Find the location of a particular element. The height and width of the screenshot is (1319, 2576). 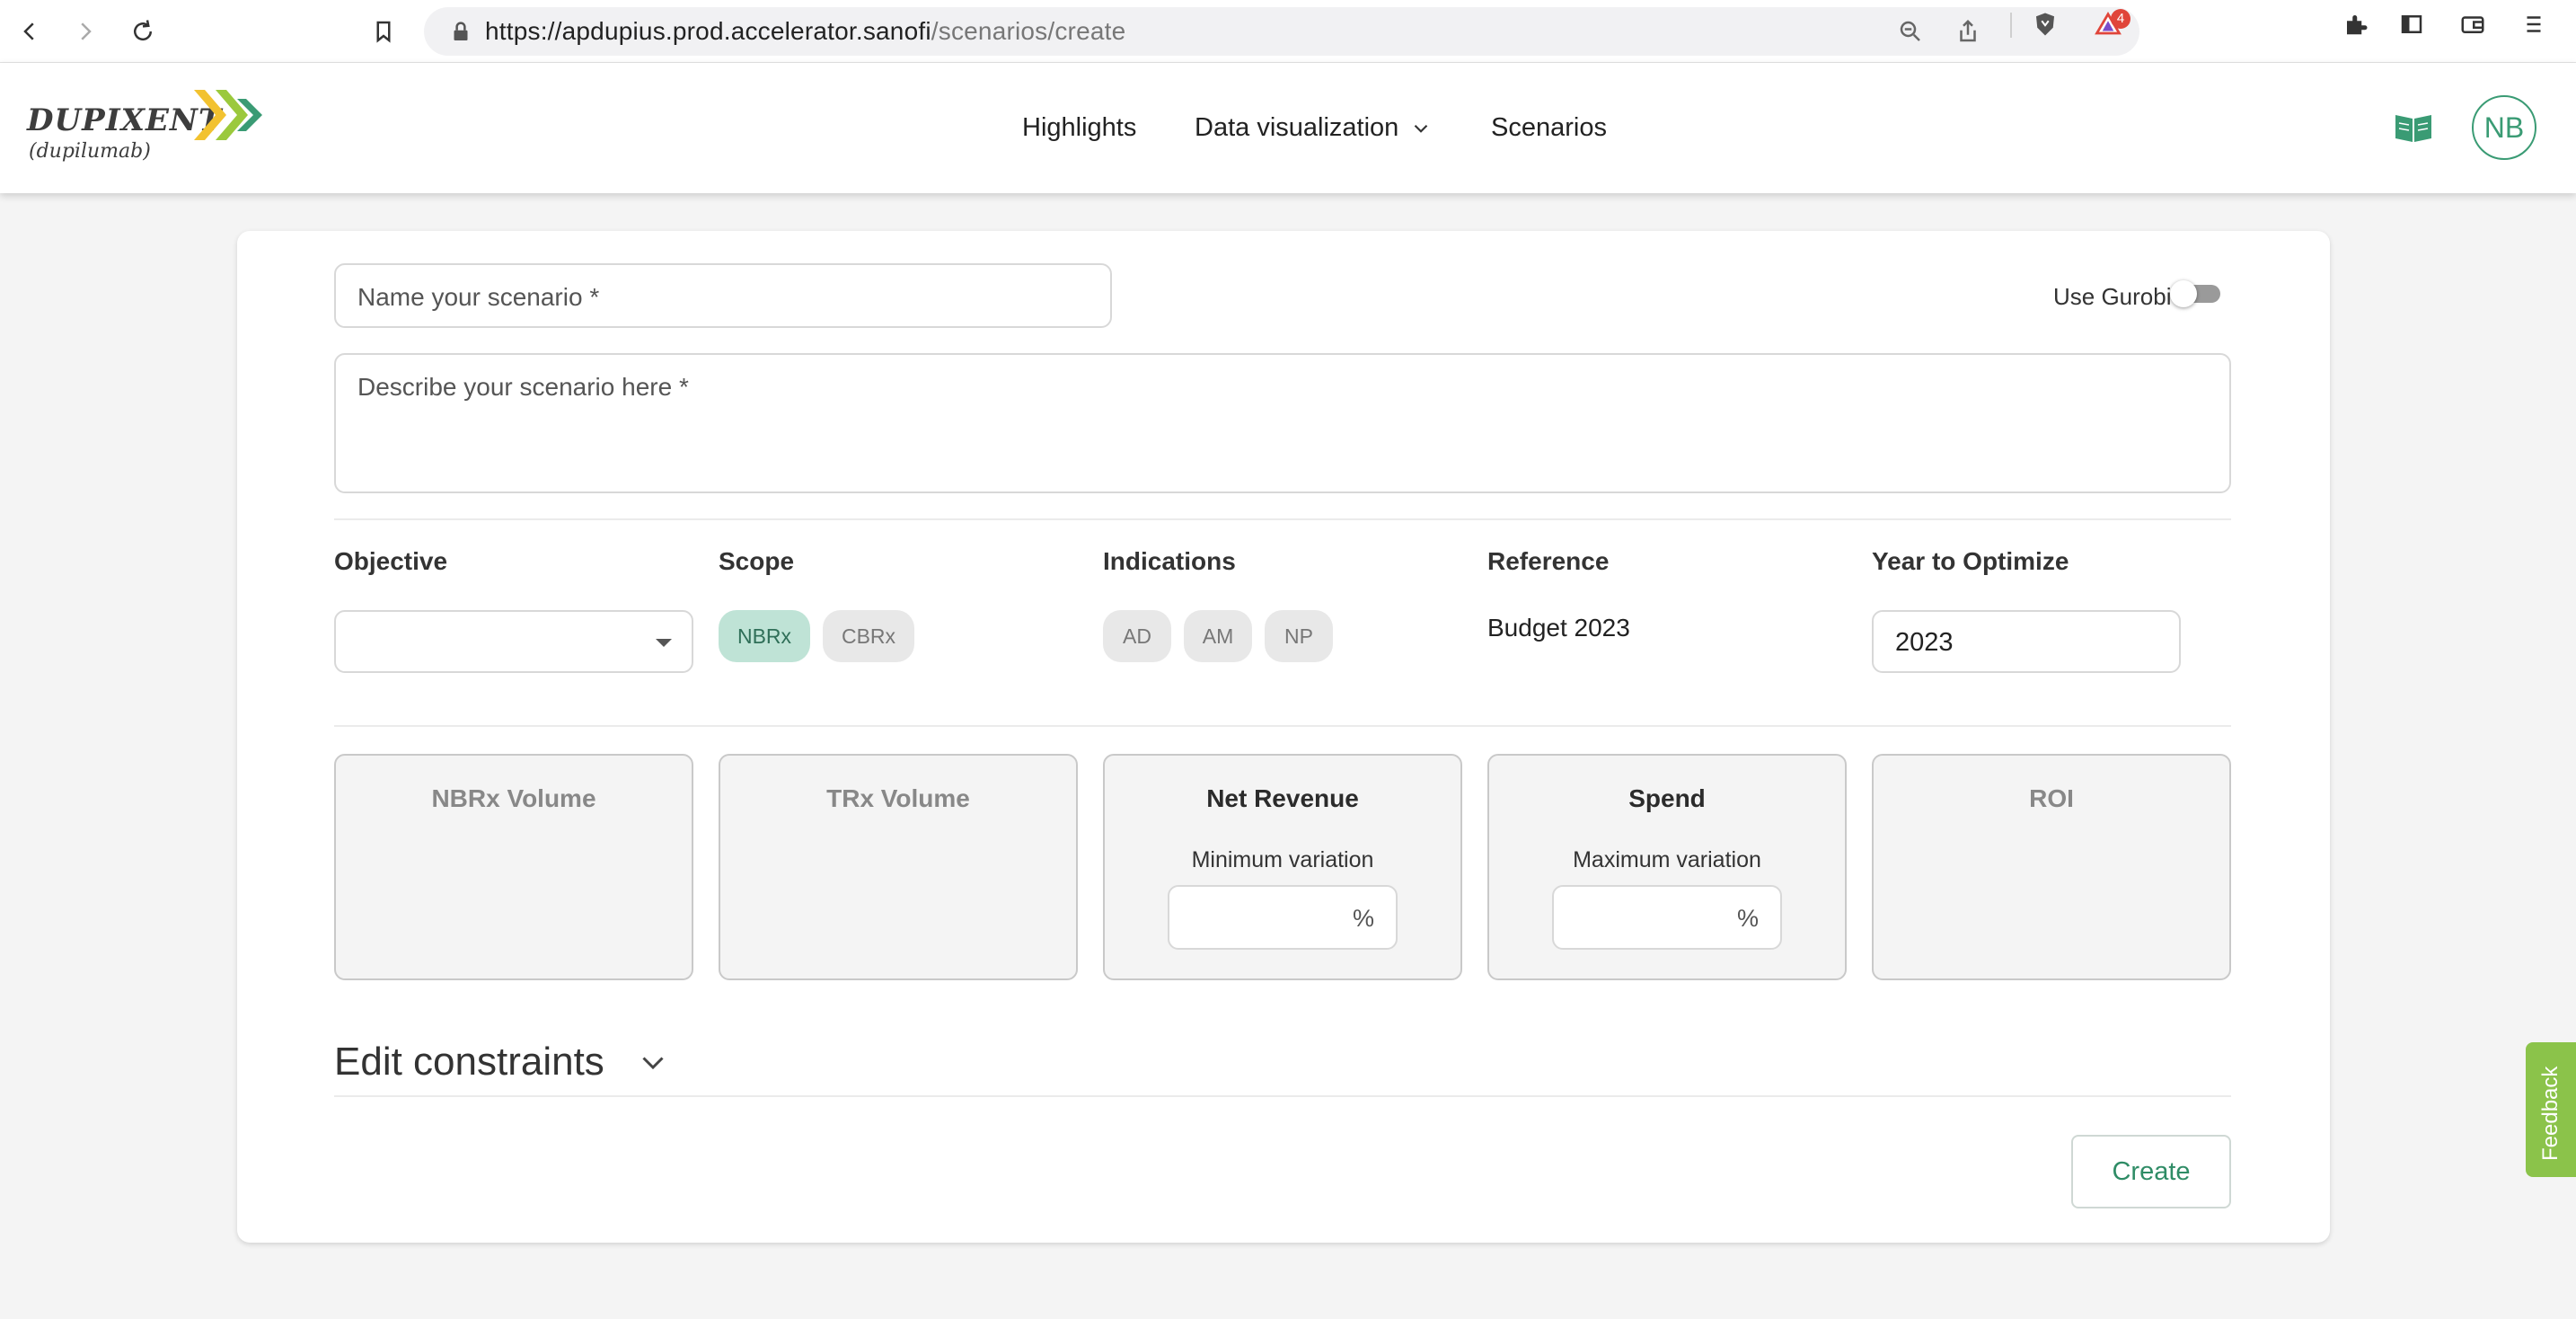

caret-down-icon is located at coordinates (664, 643).